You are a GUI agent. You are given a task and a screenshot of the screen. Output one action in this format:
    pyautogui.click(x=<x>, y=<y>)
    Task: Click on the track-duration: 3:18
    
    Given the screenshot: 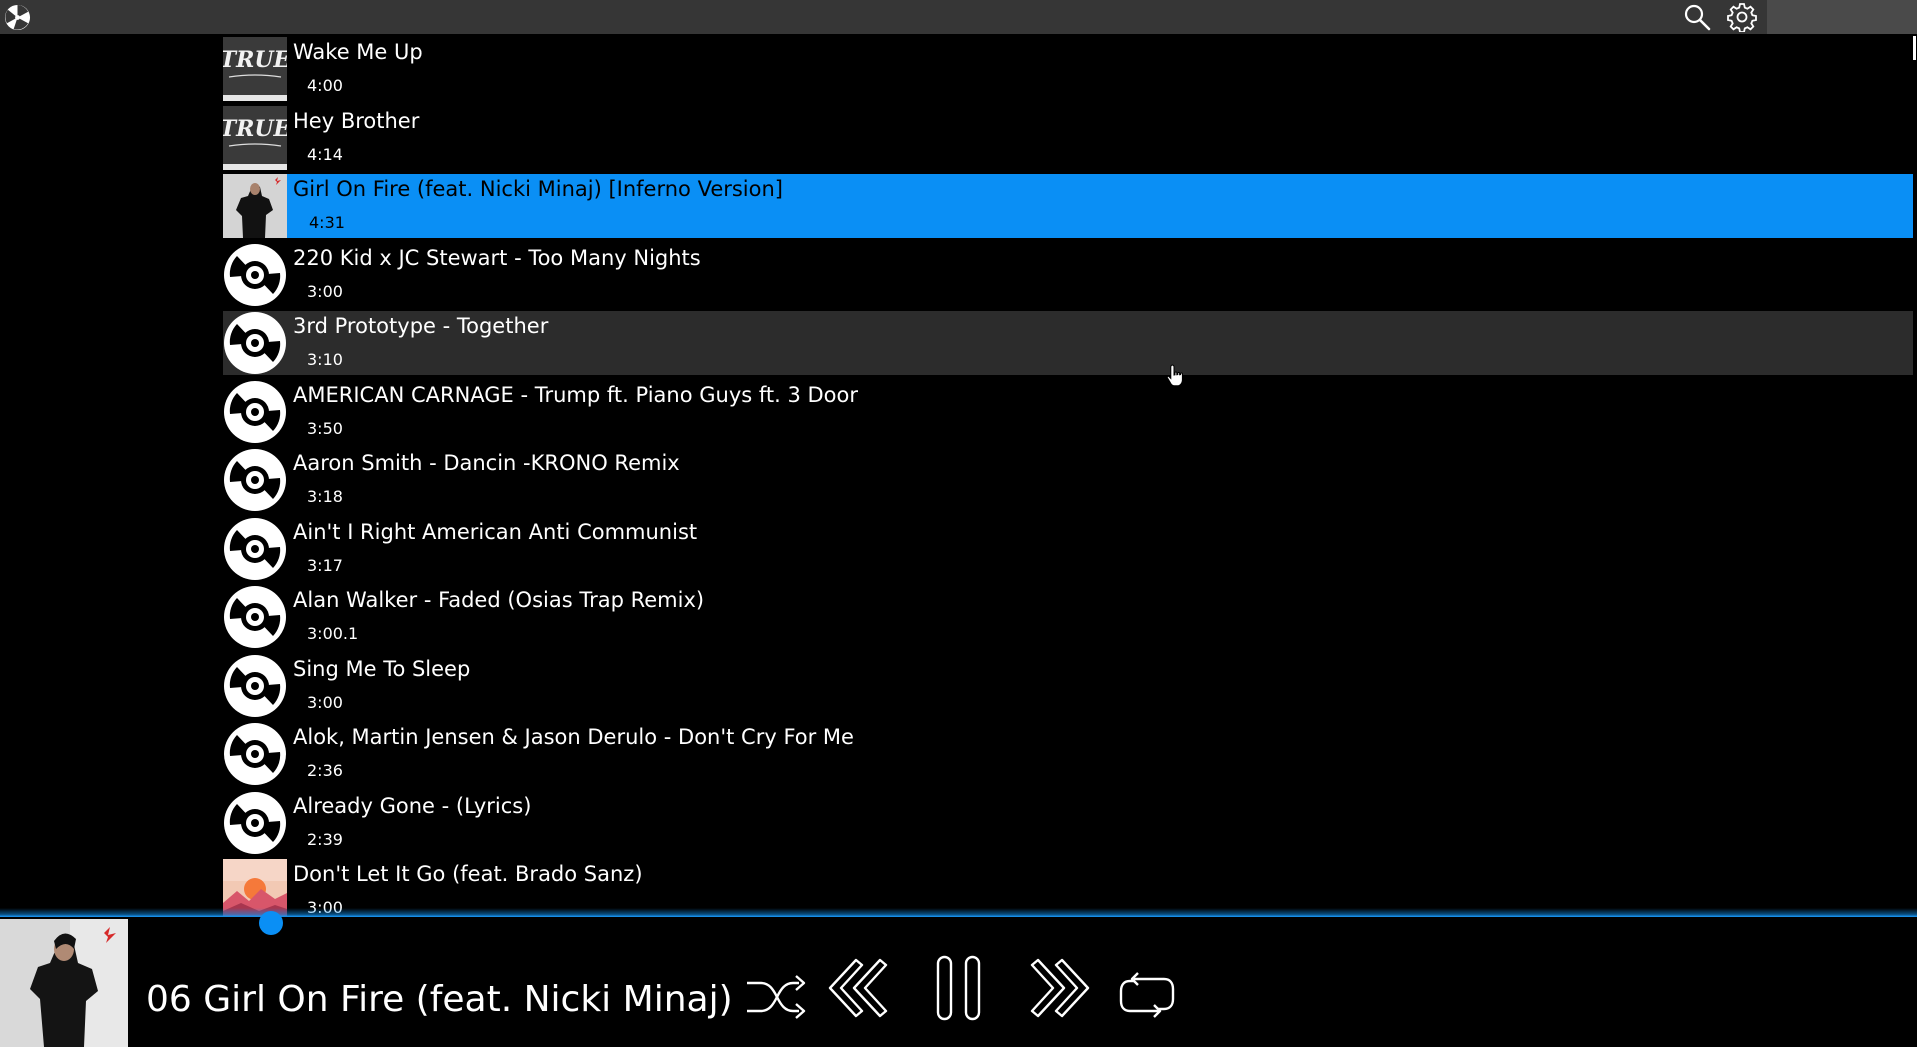 What is the action you would take?
    pyautogui.click(x=325, y=496)
    